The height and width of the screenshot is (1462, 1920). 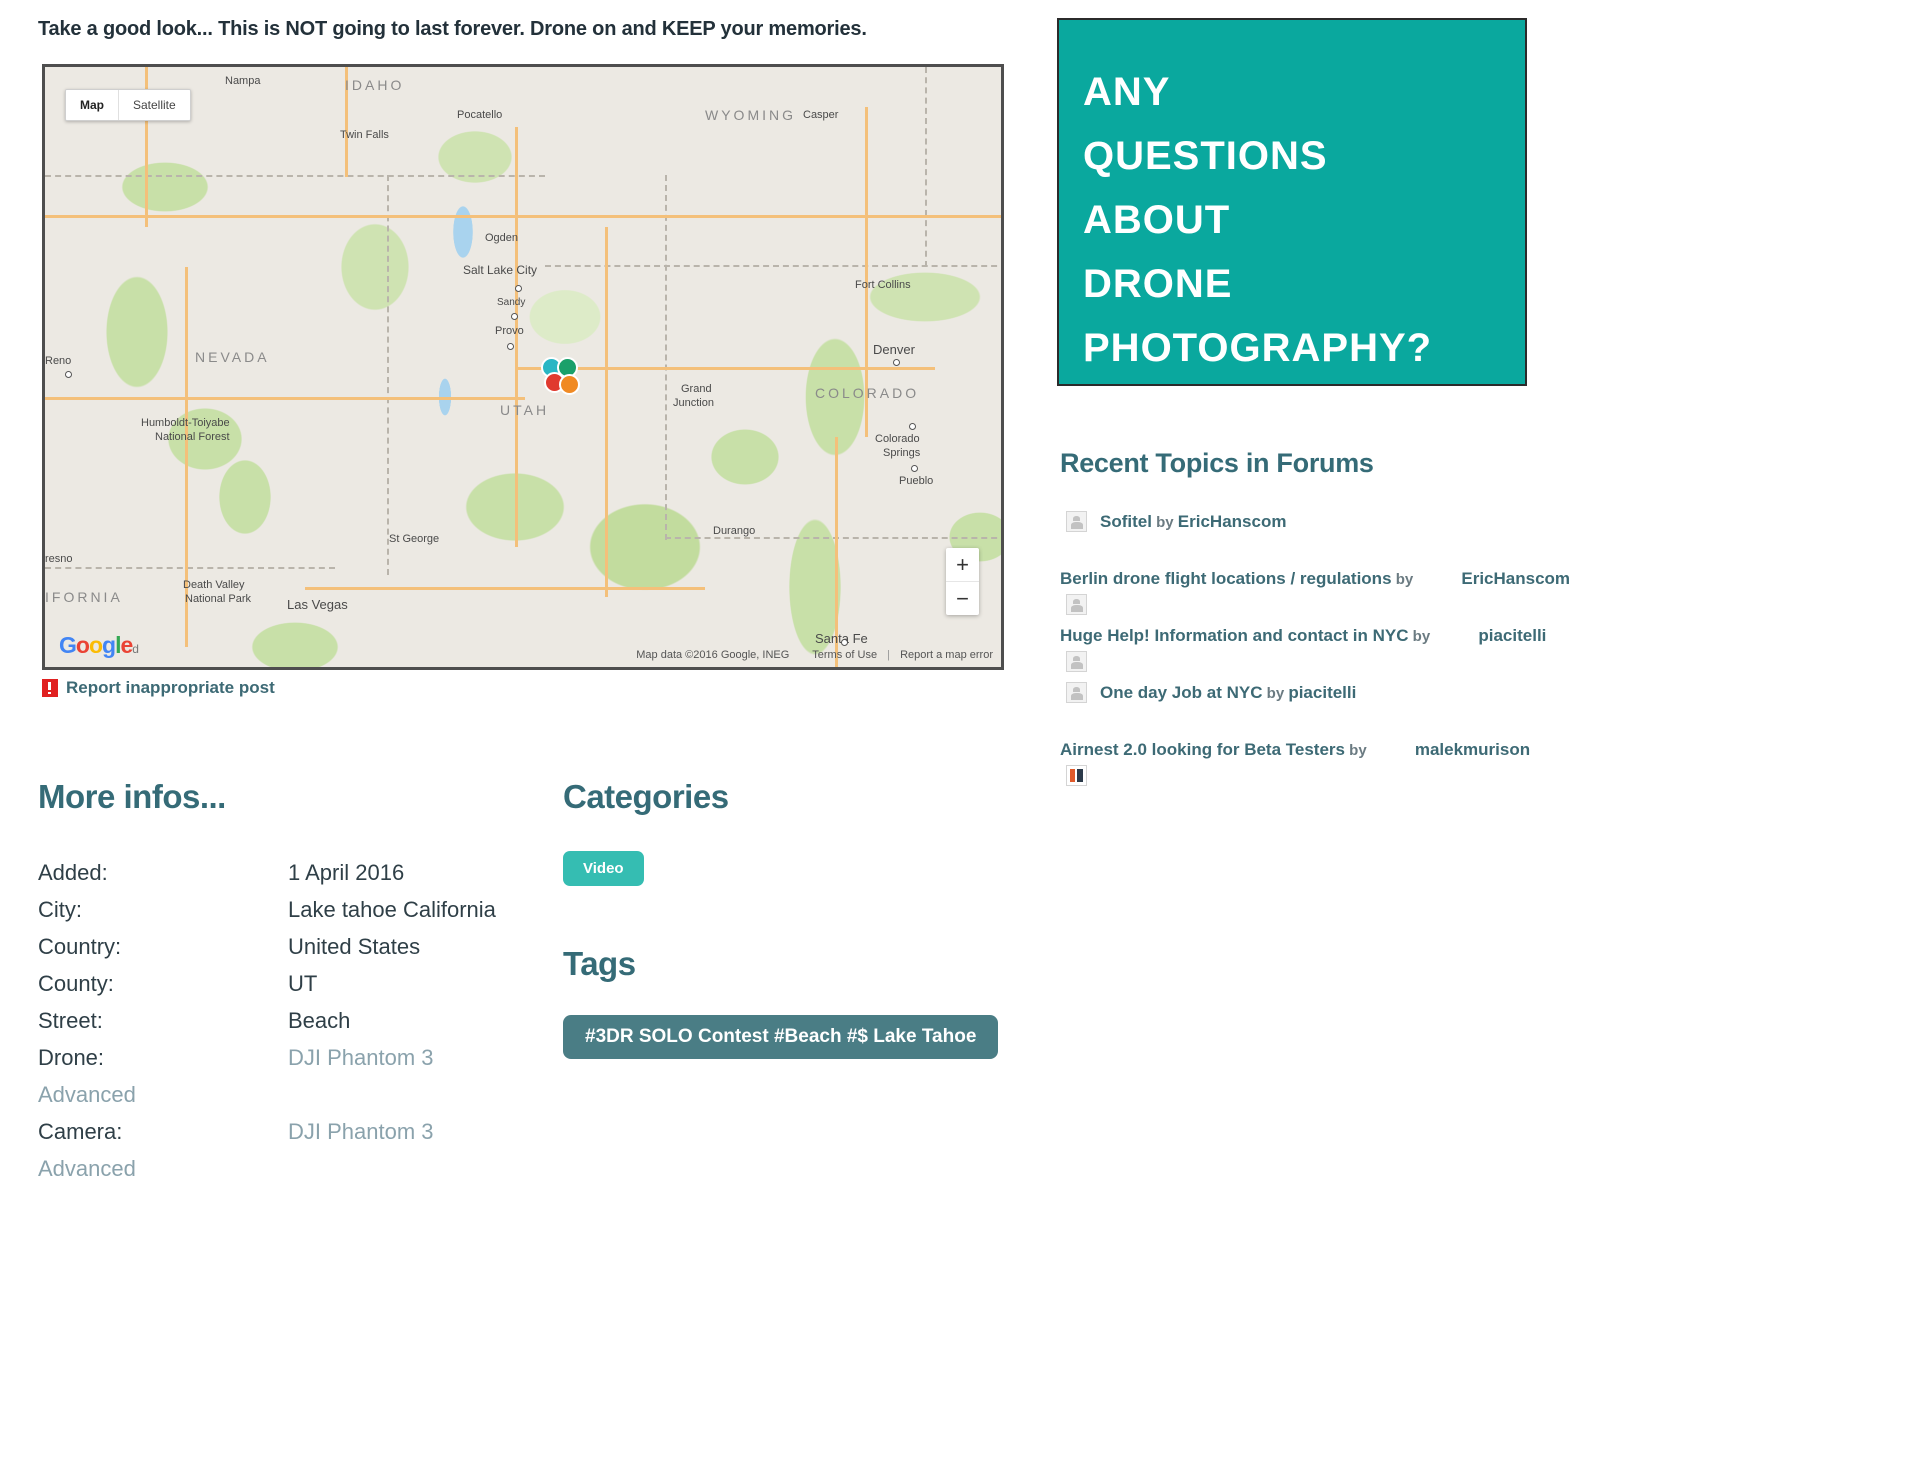 I want to click on category-pill: Video, so click(x=603, y=868).